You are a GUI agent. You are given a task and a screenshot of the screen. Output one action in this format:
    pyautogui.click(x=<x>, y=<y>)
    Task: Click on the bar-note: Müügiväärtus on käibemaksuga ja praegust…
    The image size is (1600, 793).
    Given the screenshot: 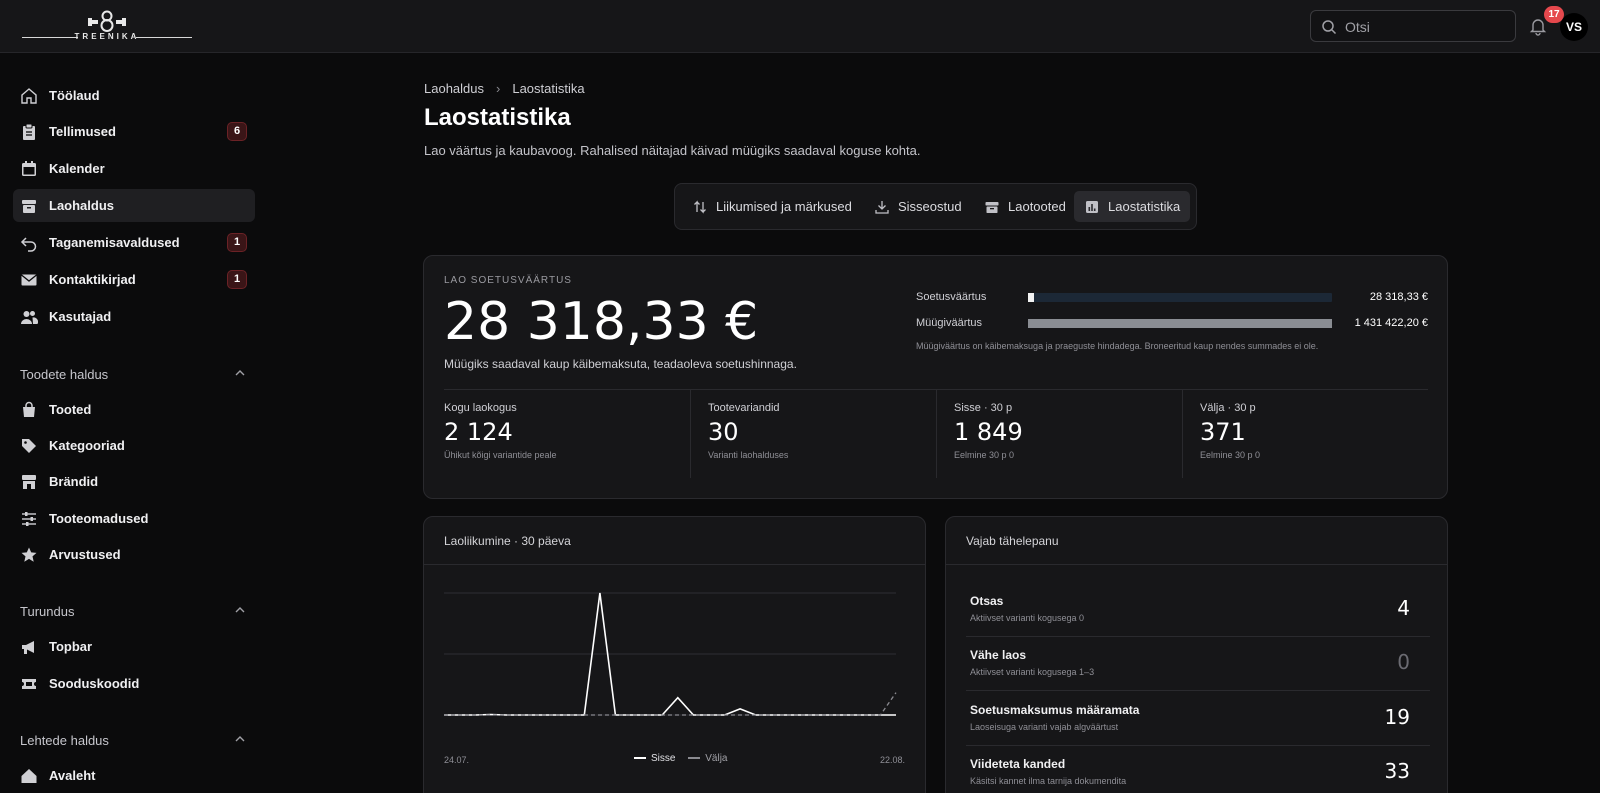 What is the action you would take?
    pyautogui.click(x=1117, y=346)
    